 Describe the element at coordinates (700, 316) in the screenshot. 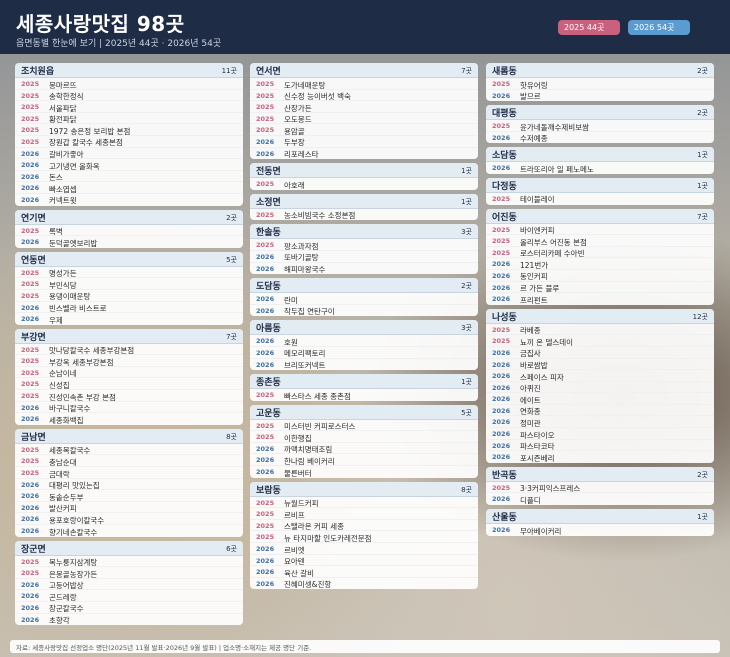

I see `district-count: 12곳` at that location.